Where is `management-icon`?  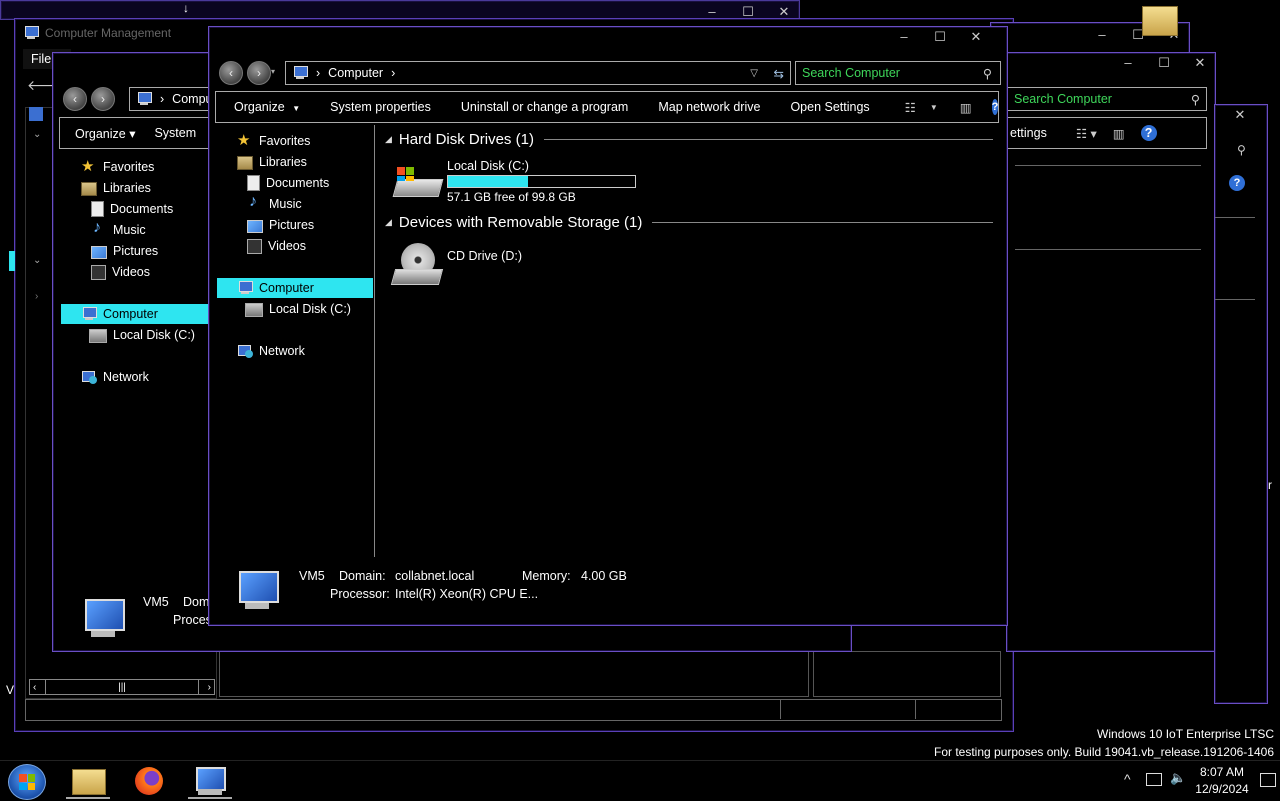
management-icon is located at coordinates (31, 33).